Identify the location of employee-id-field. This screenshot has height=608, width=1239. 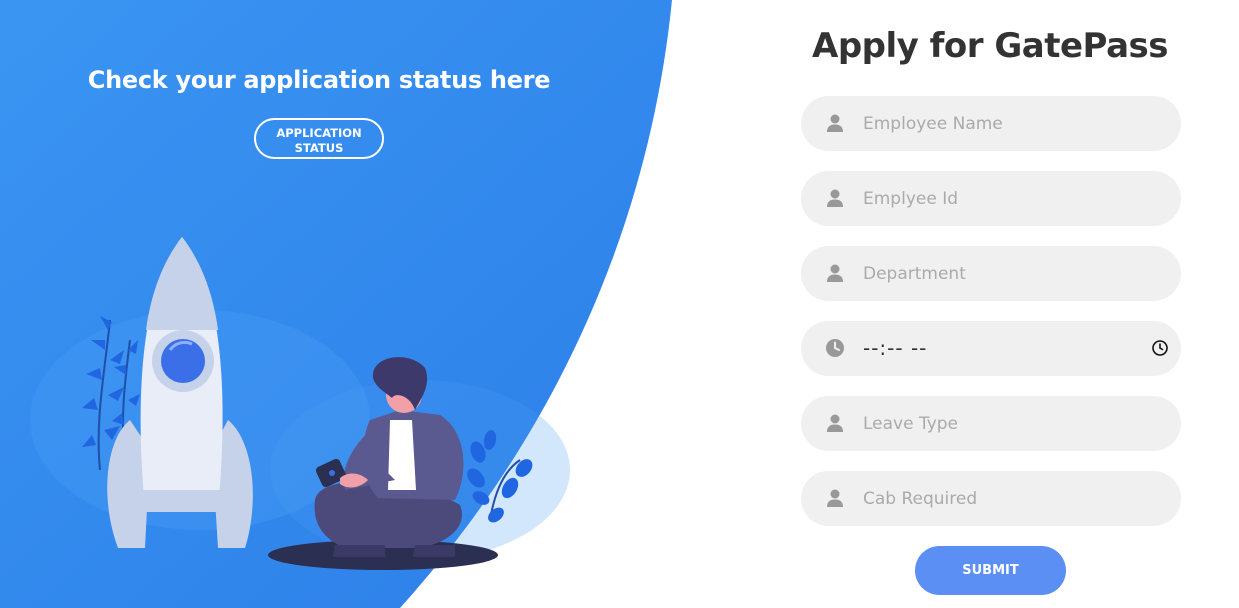
(991, 198).